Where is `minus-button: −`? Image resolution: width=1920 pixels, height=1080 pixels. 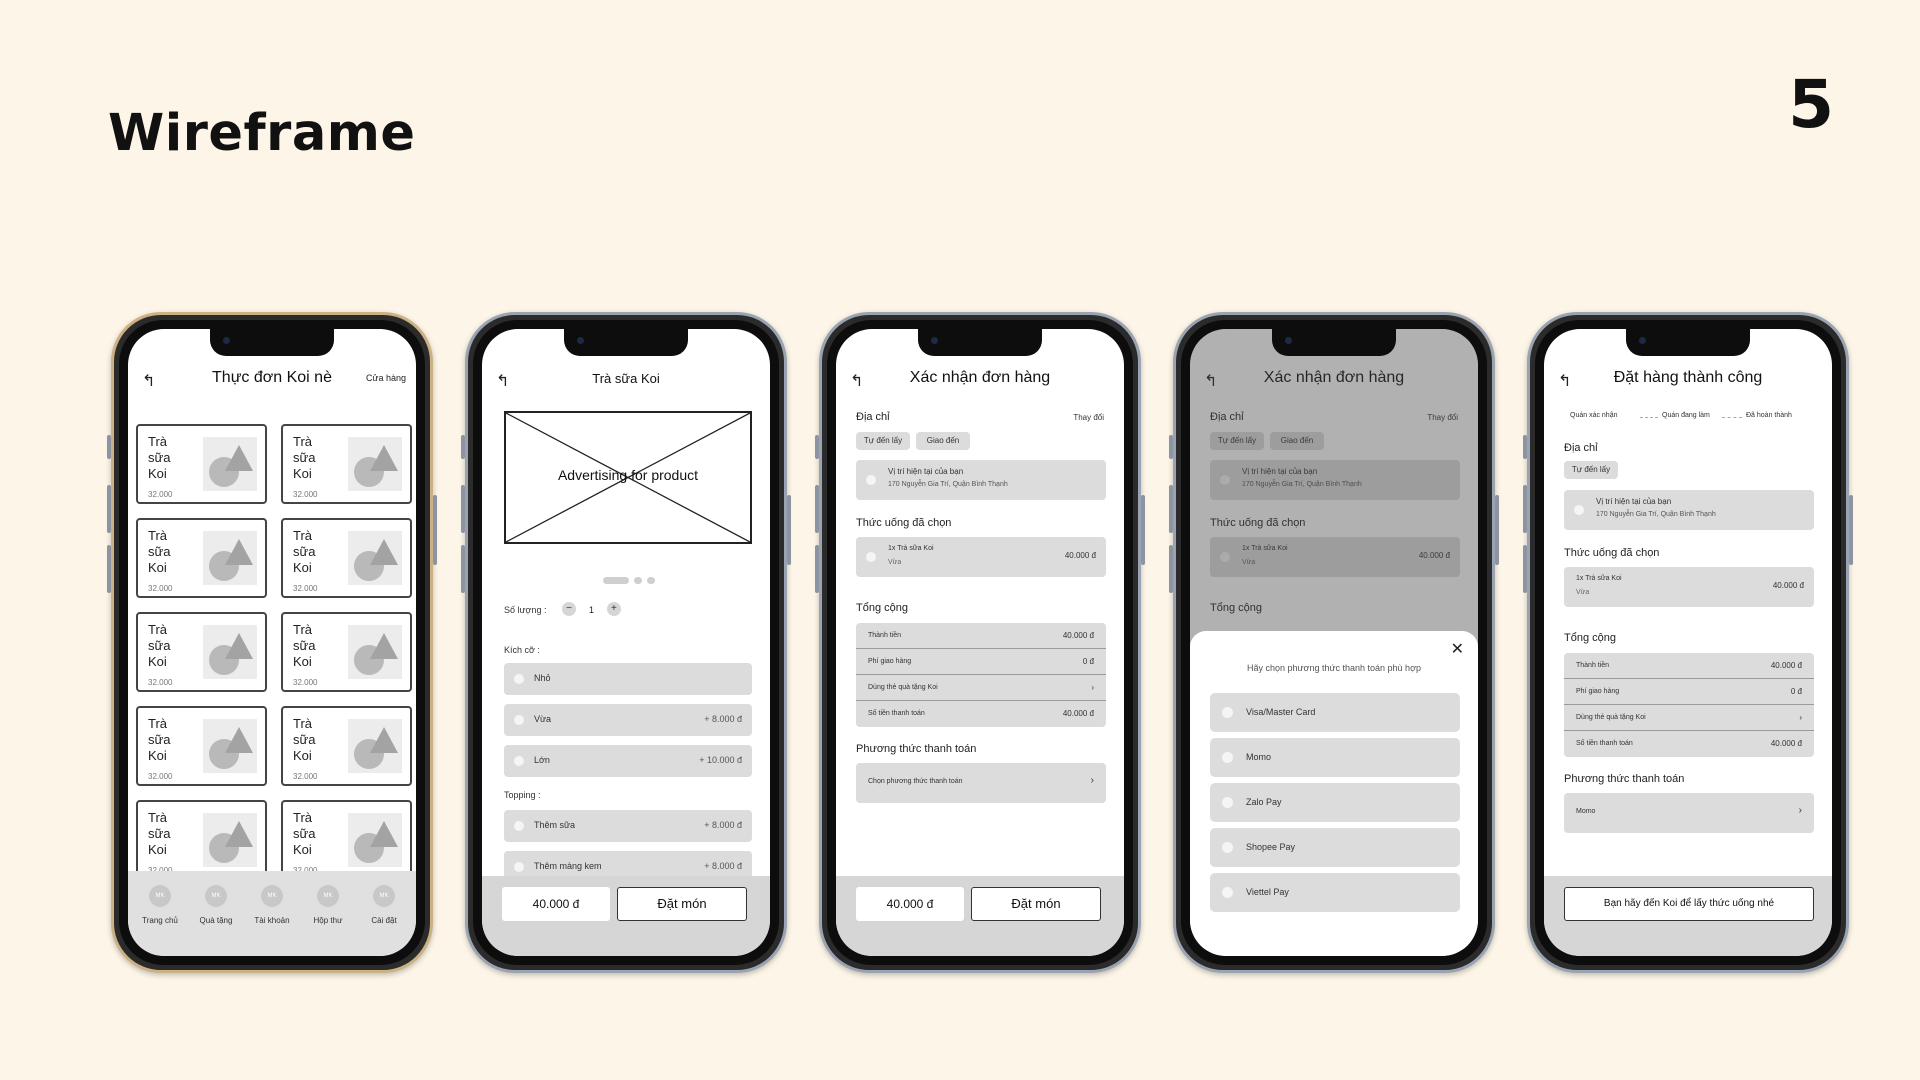 minus-button: − is located at coordinates (569, 608).